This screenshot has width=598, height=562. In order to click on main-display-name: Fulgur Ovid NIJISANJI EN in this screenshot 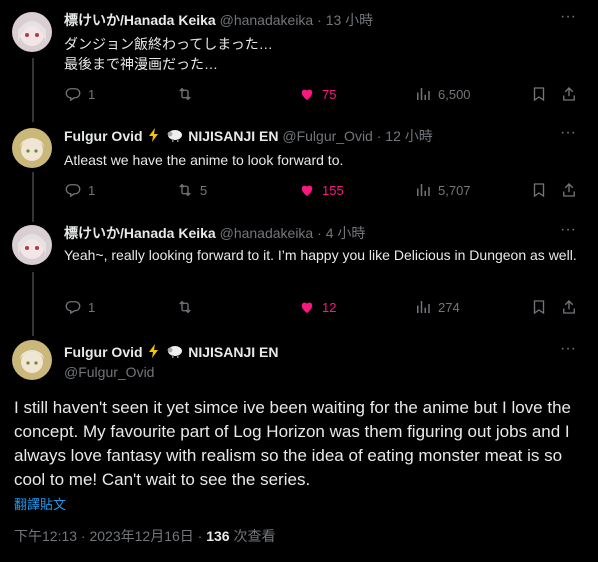, I will do `click(171, 353)`.